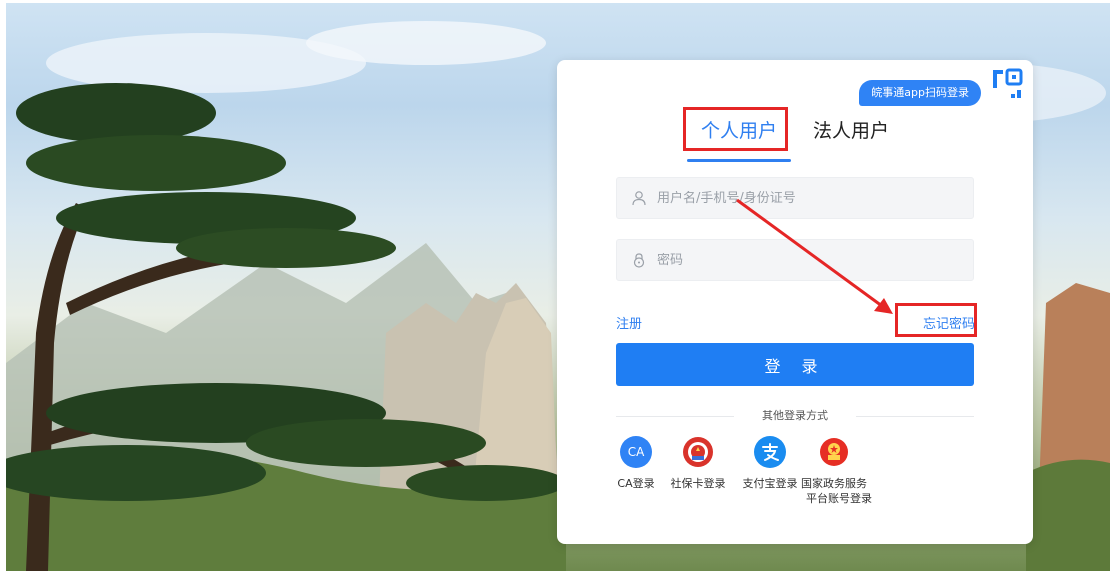 The width and height of the screenshot is (1110, 571). I want to click on alipay-login-option: 支付宝登录, so click(770, 463).